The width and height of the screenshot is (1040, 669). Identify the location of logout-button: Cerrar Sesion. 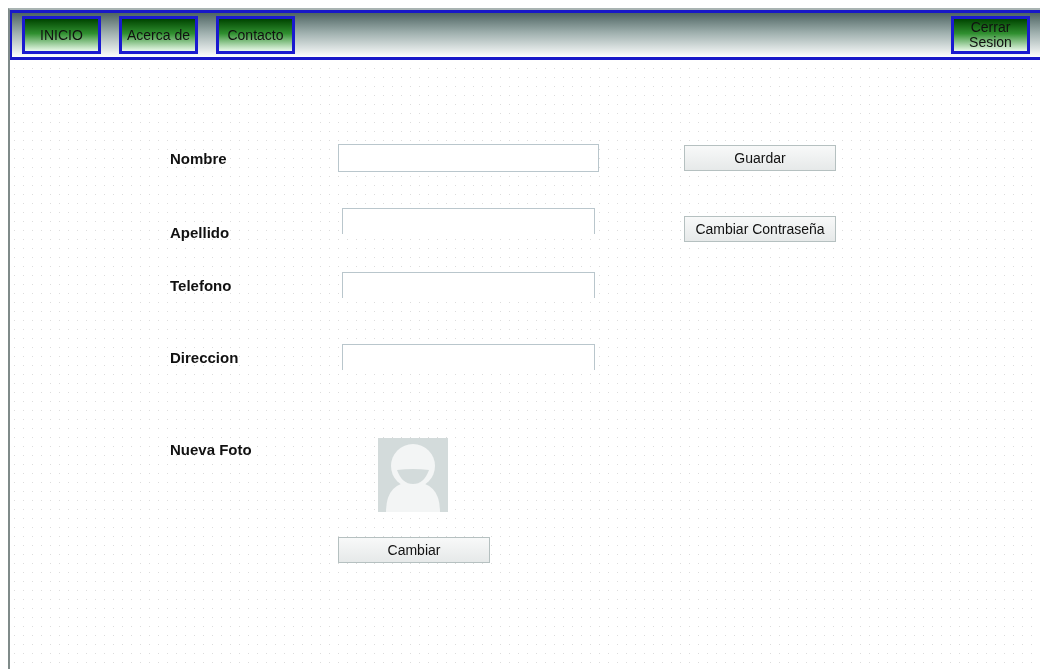
(990, 35).